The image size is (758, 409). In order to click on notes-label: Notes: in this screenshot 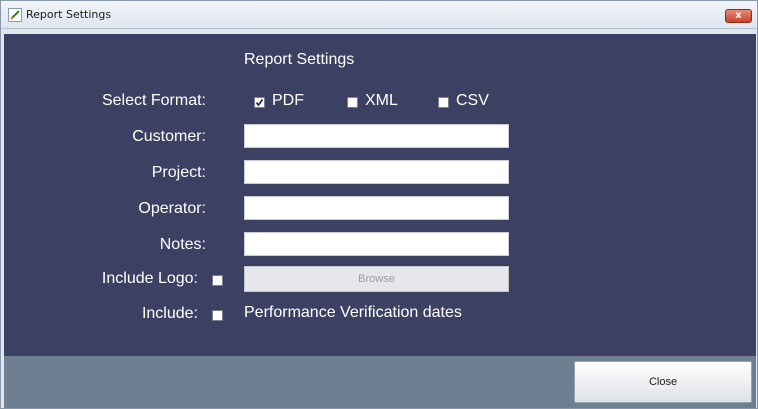, I will do `click(182, 244)`.